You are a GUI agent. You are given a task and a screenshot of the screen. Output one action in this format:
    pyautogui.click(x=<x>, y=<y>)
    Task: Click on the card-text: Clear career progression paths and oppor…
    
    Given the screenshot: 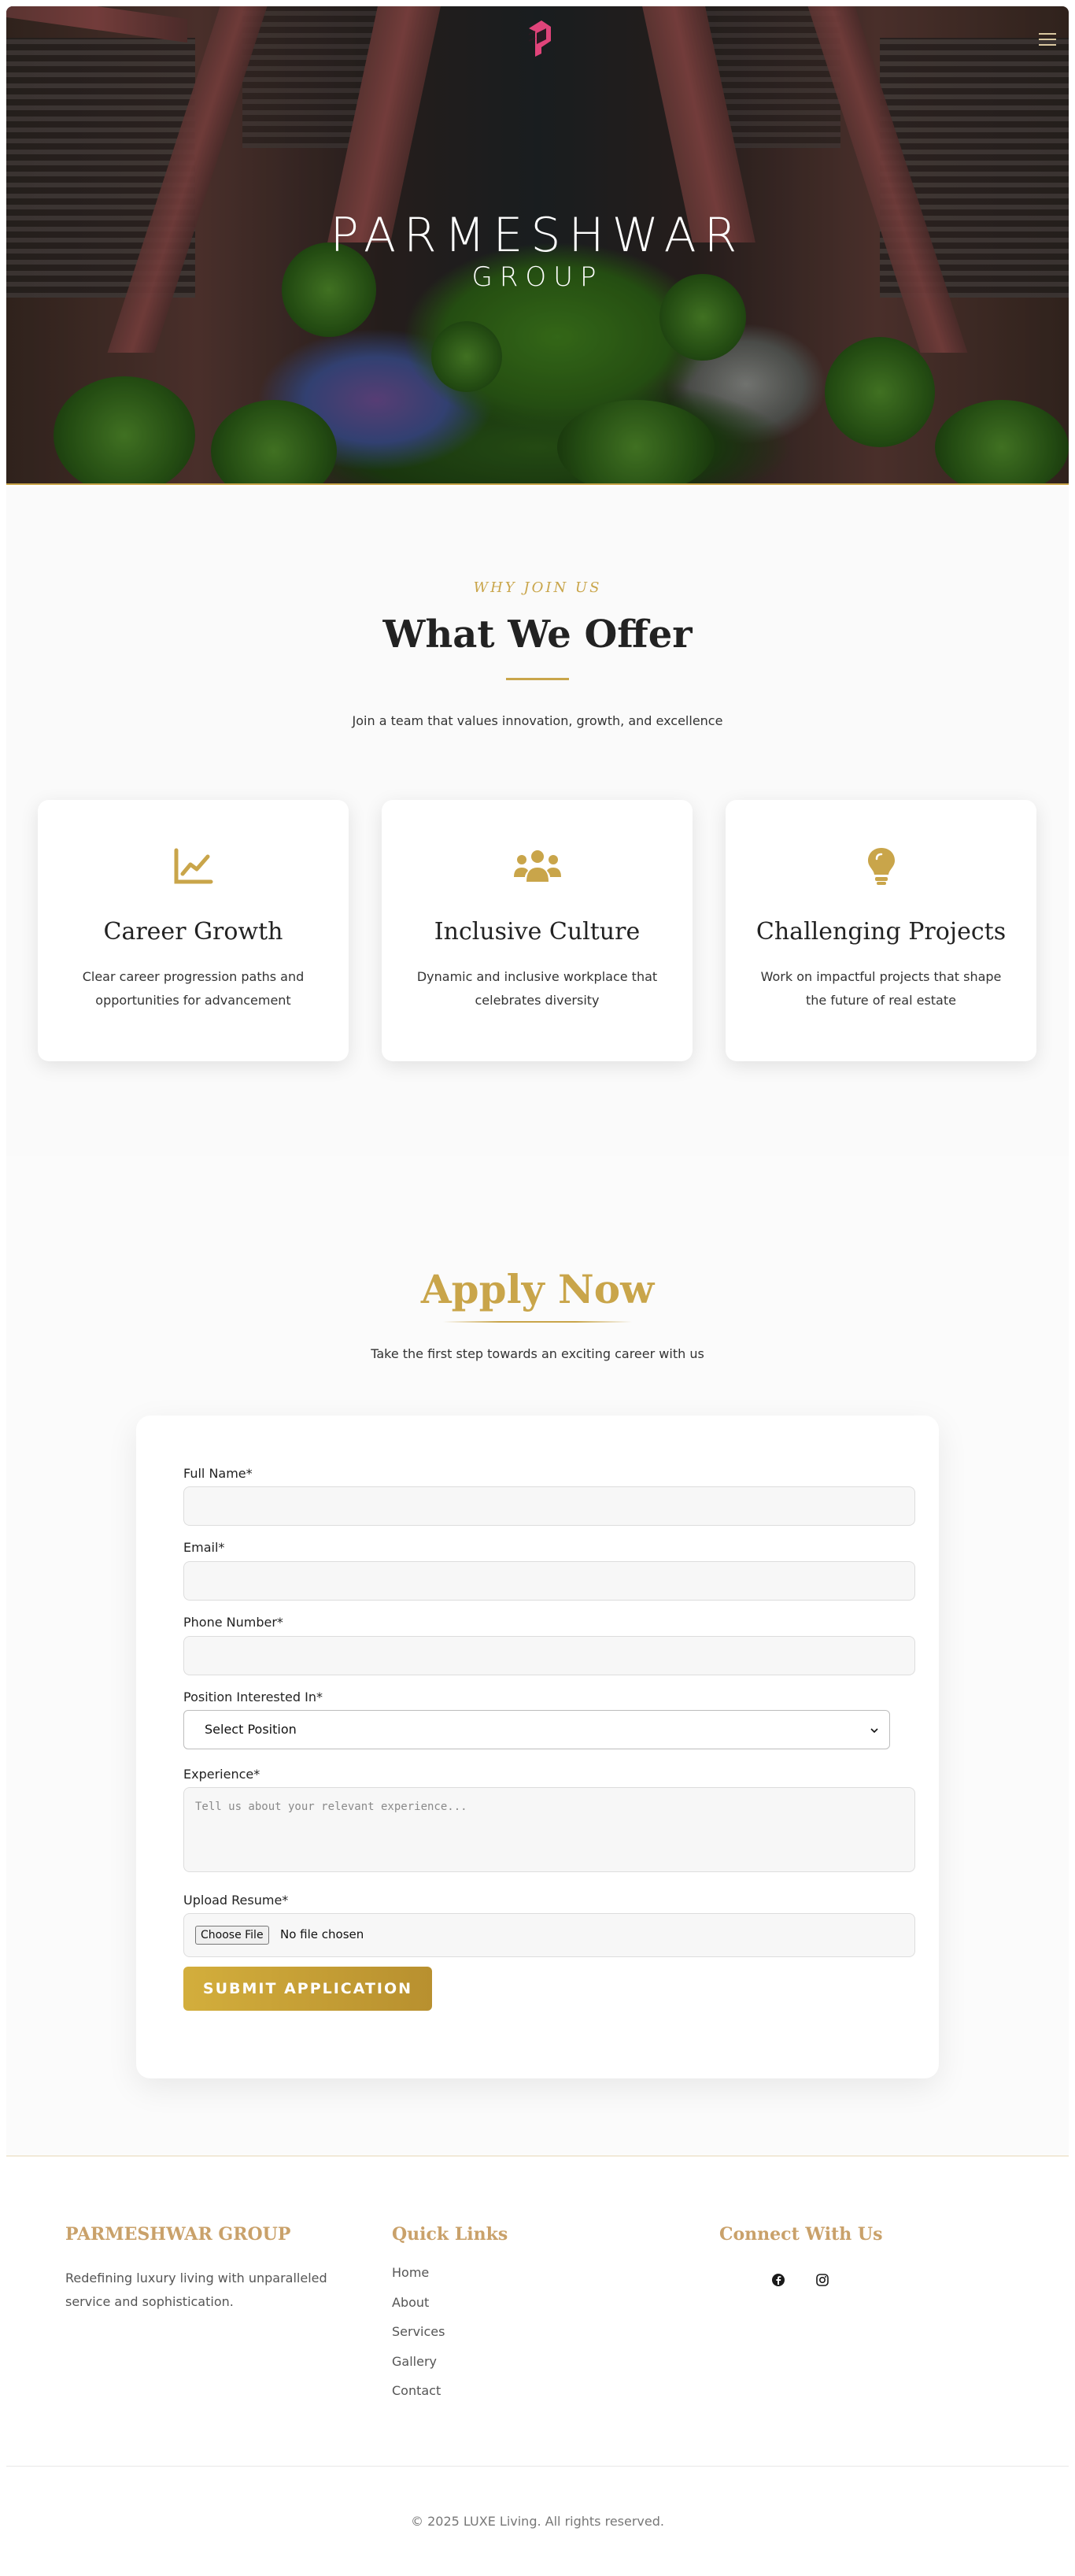 What is the action you would take?
    pyautogui.click(x=194, y=988)
    